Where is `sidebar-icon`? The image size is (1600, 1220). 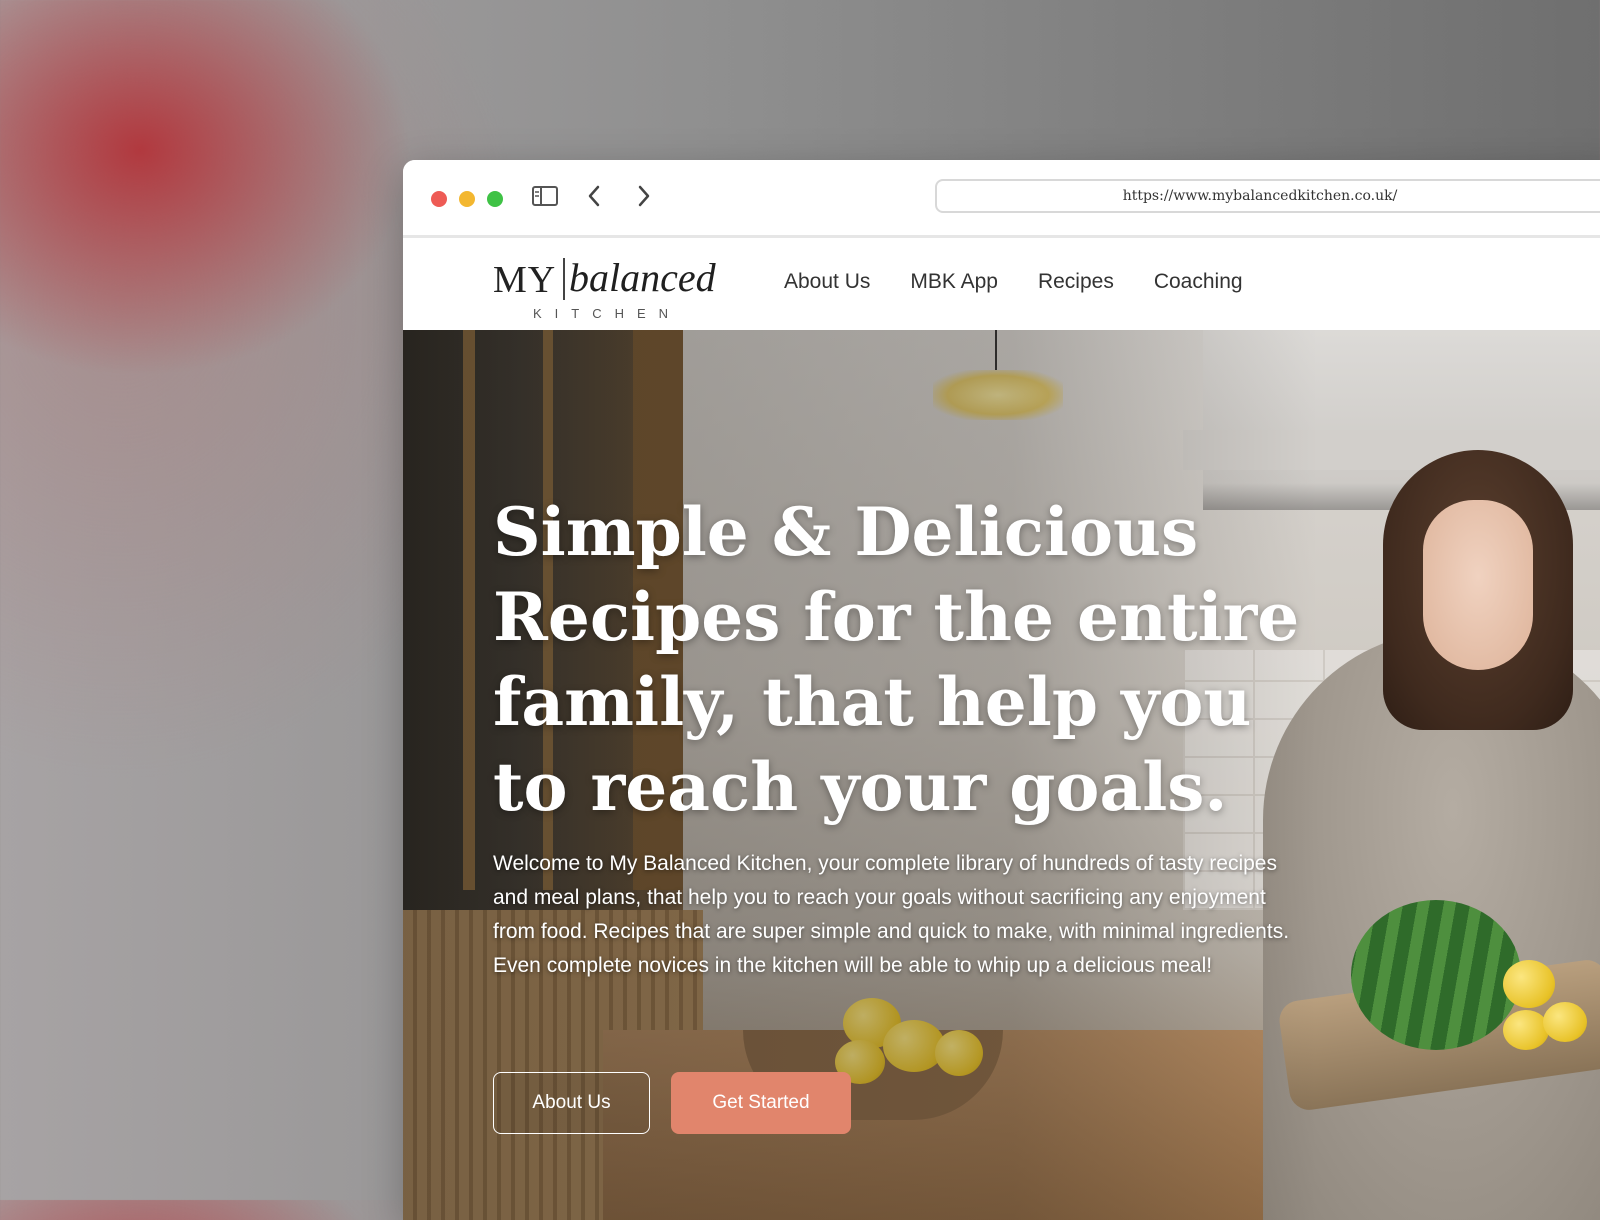
sidebar-icon is located at coordinates (545, 198).